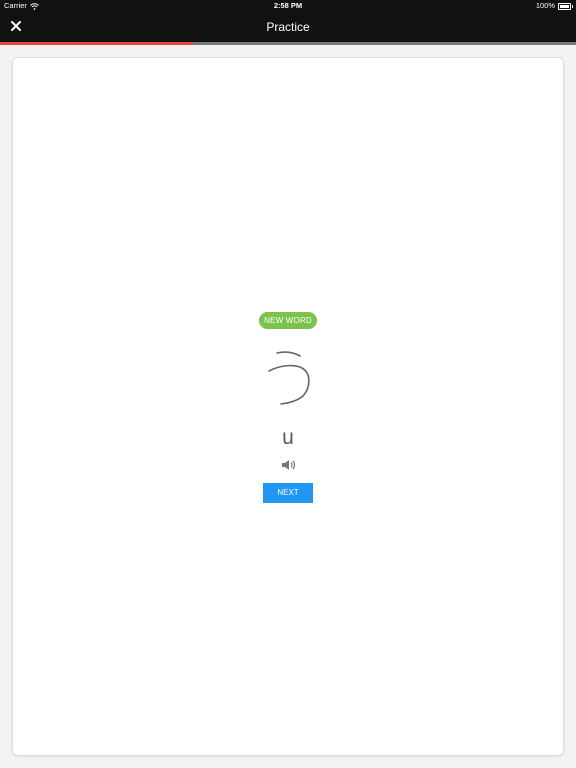  What do you see at coordinates (289, 378) in the screenshot?
I see `kana-character` at bounding box center [289, 378].